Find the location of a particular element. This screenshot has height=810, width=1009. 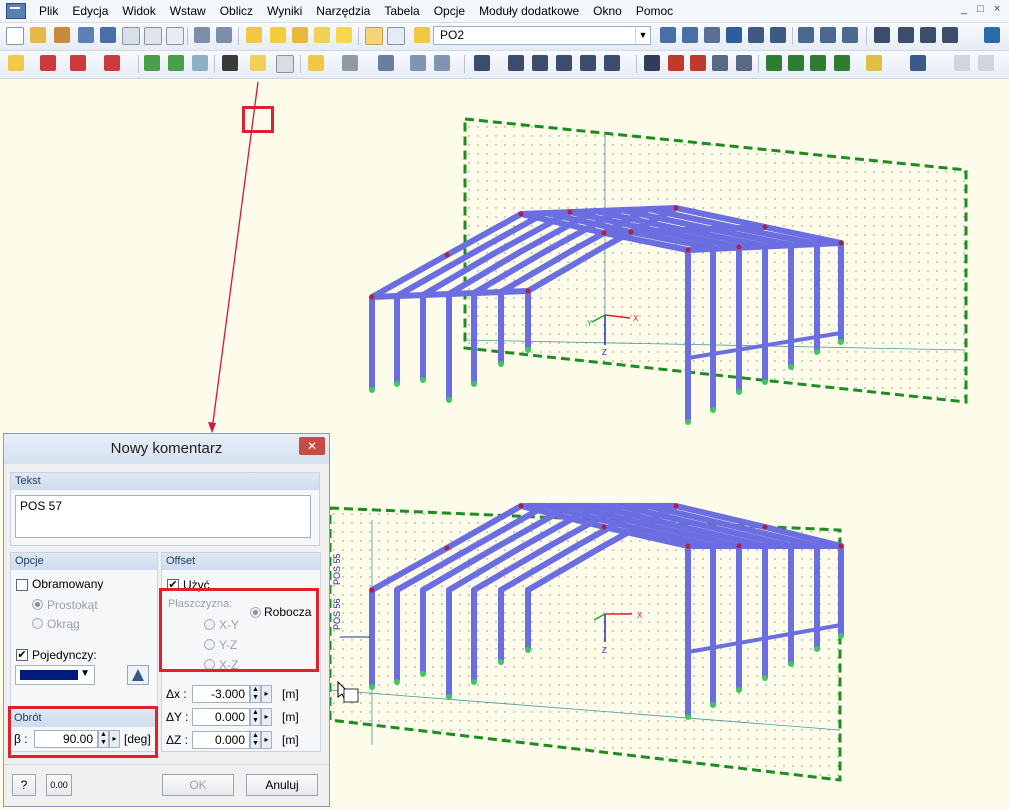

cancel-button: Anuluj is located at coordinates (282, 785).